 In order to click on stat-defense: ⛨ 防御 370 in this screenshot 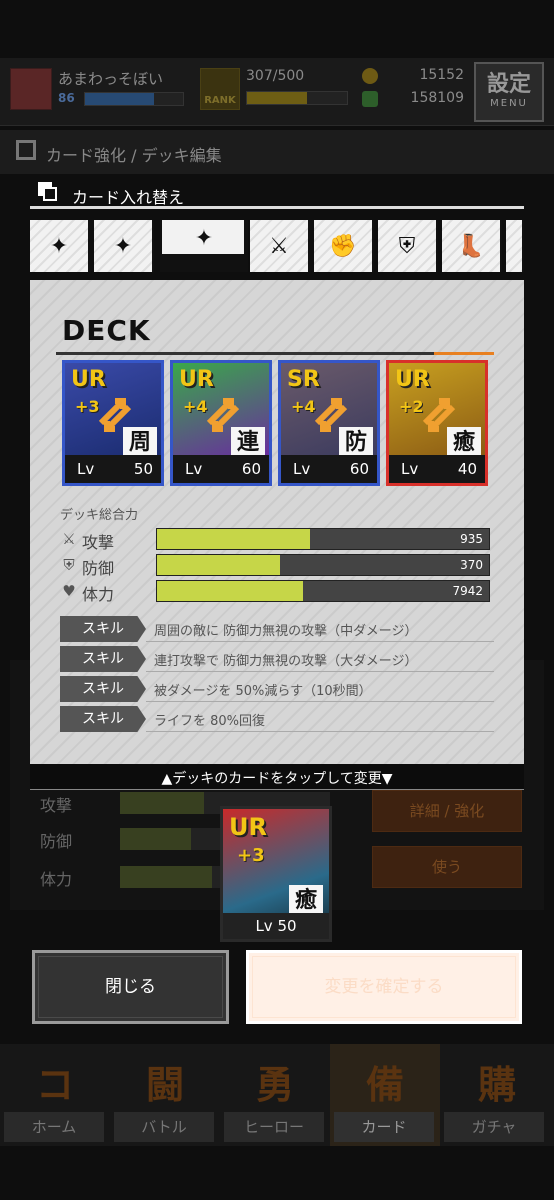, I will do `click(277, 566)`.